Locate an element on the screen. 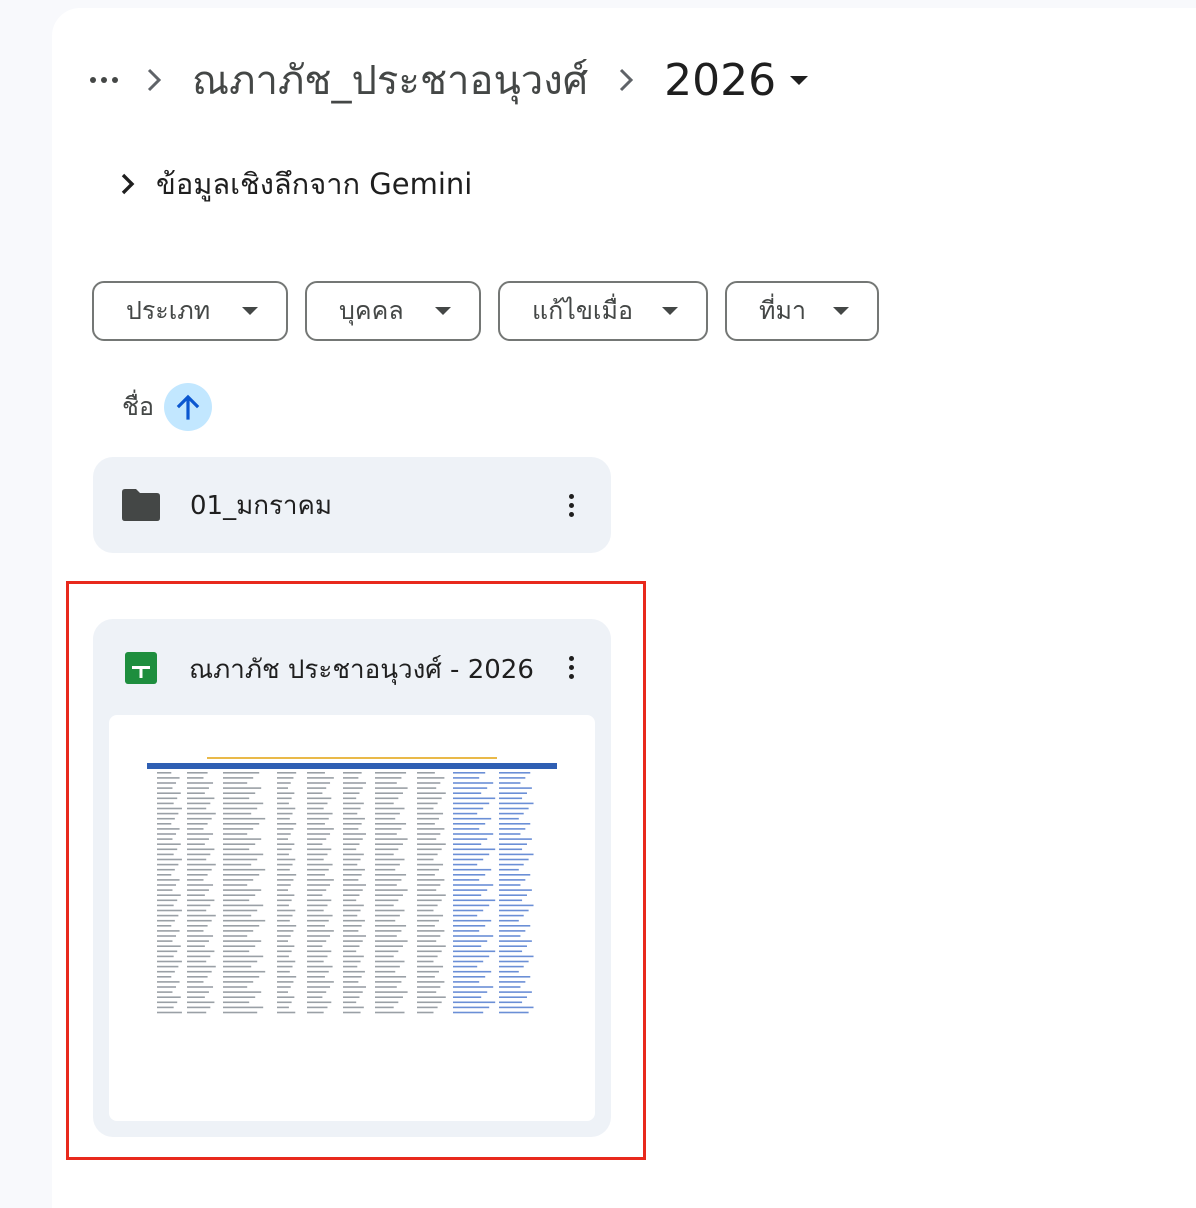  arrow-upward-icon is located at coordinates (188, 407).